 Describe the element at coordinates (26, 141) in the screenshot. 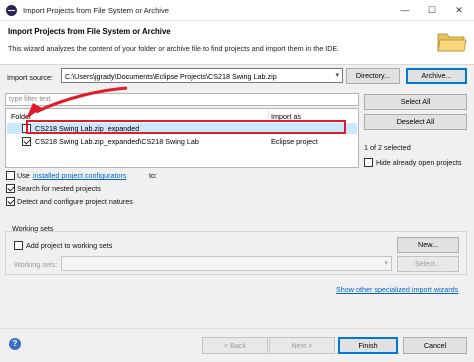

I see `row-checkbox` at that location.